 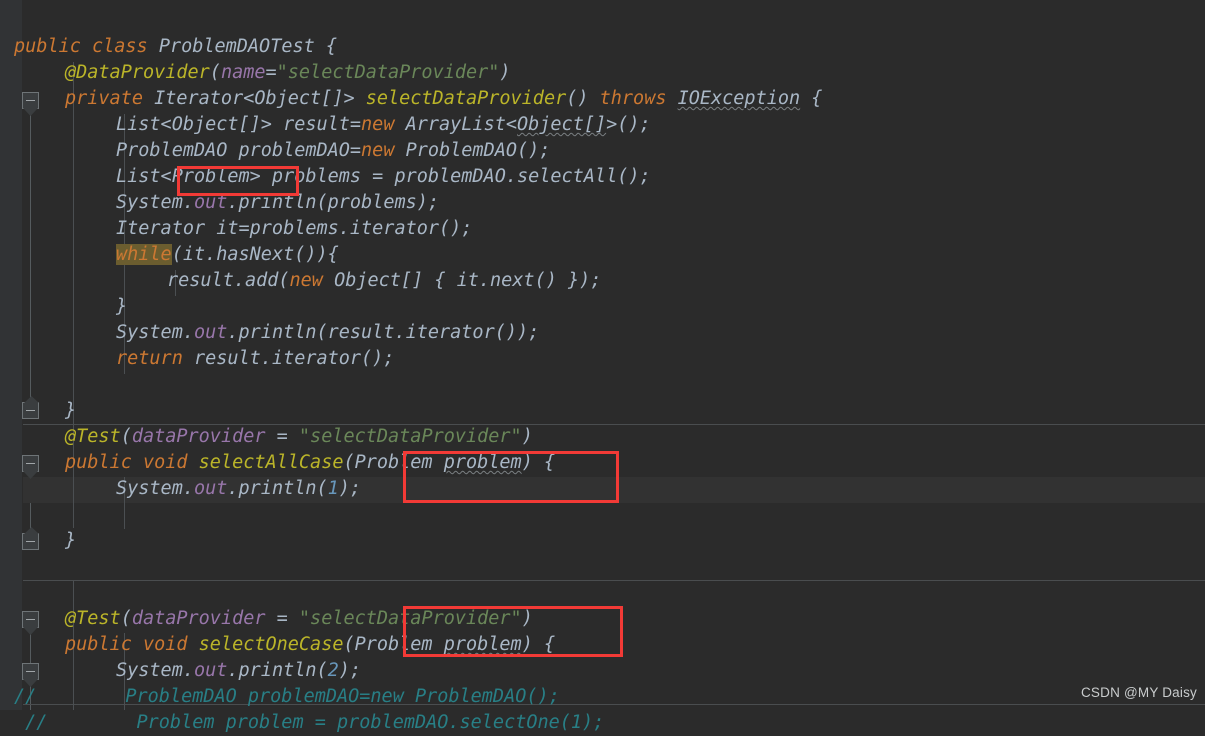 I want to click on selectonecase-param-box, so click(x=513, y=631).